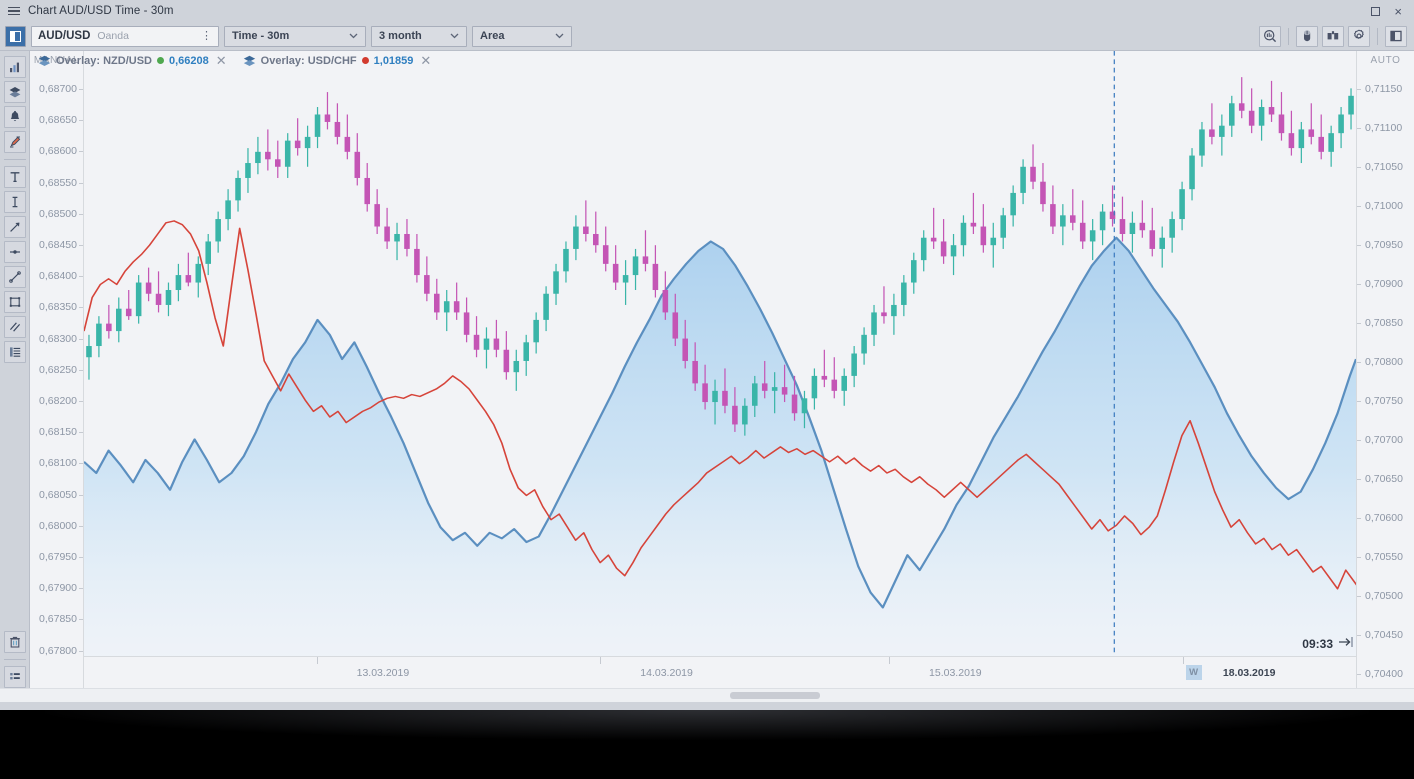 This screenshot has height=779, width=1414. Describe the element at coordinates (14, 302) in the screenshot. I see `rectangle-tool` at that location.